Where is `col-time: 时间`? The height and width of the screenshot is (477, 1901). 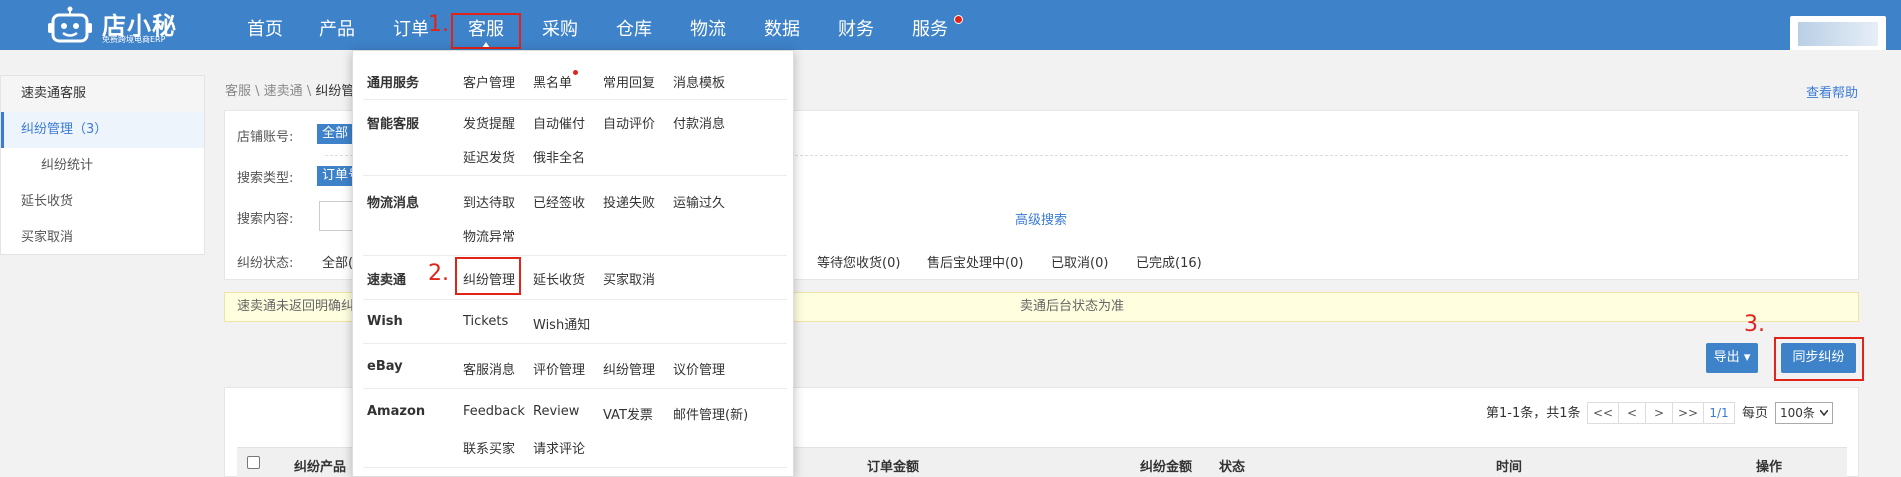
col-time: 时间 is located at coordinates (1509, 467).